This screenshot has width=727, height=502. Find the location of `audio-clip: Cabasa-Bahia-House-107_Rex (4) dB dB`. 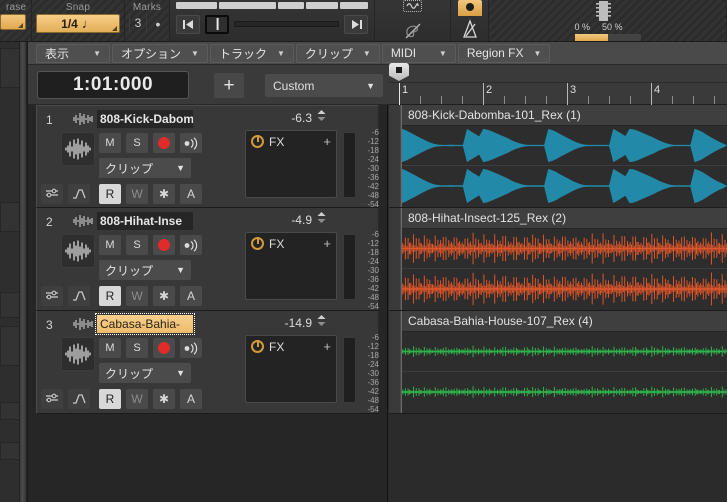

audio-clip: Cabasa-Bahia-House-107_Rex (4) dB dB is located at coordinates (564, 362).